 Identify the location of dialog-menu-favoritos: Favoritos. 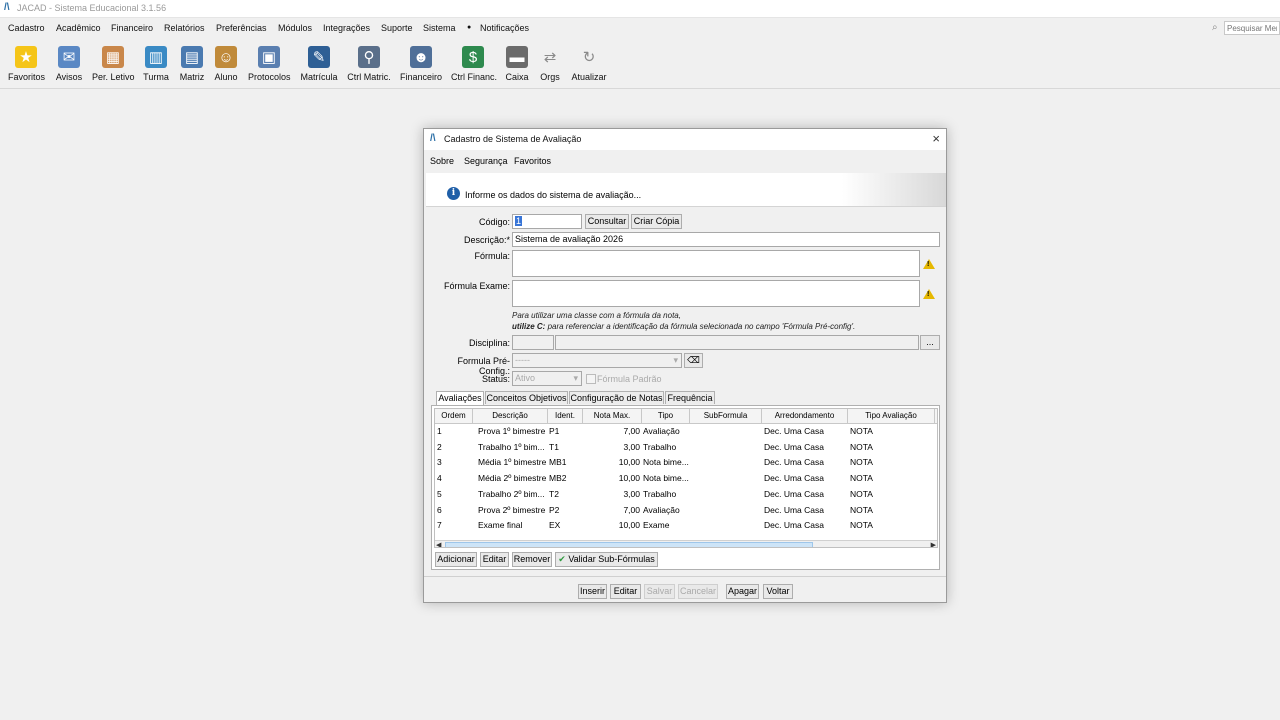
(532, 161).